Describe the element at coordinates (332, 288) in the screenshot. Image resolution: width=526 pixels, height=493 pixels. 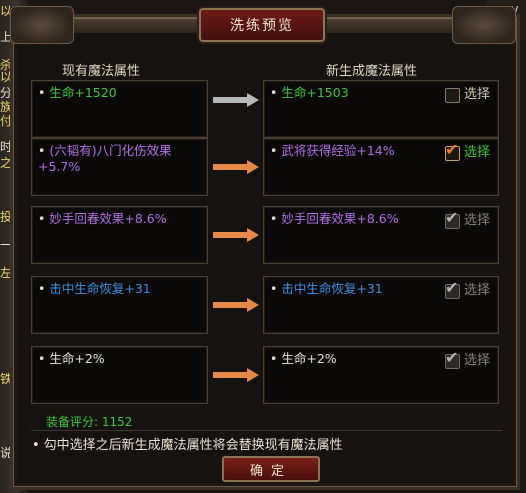
I see `new-attribute-text: 击中生命恢复+31` at that location.